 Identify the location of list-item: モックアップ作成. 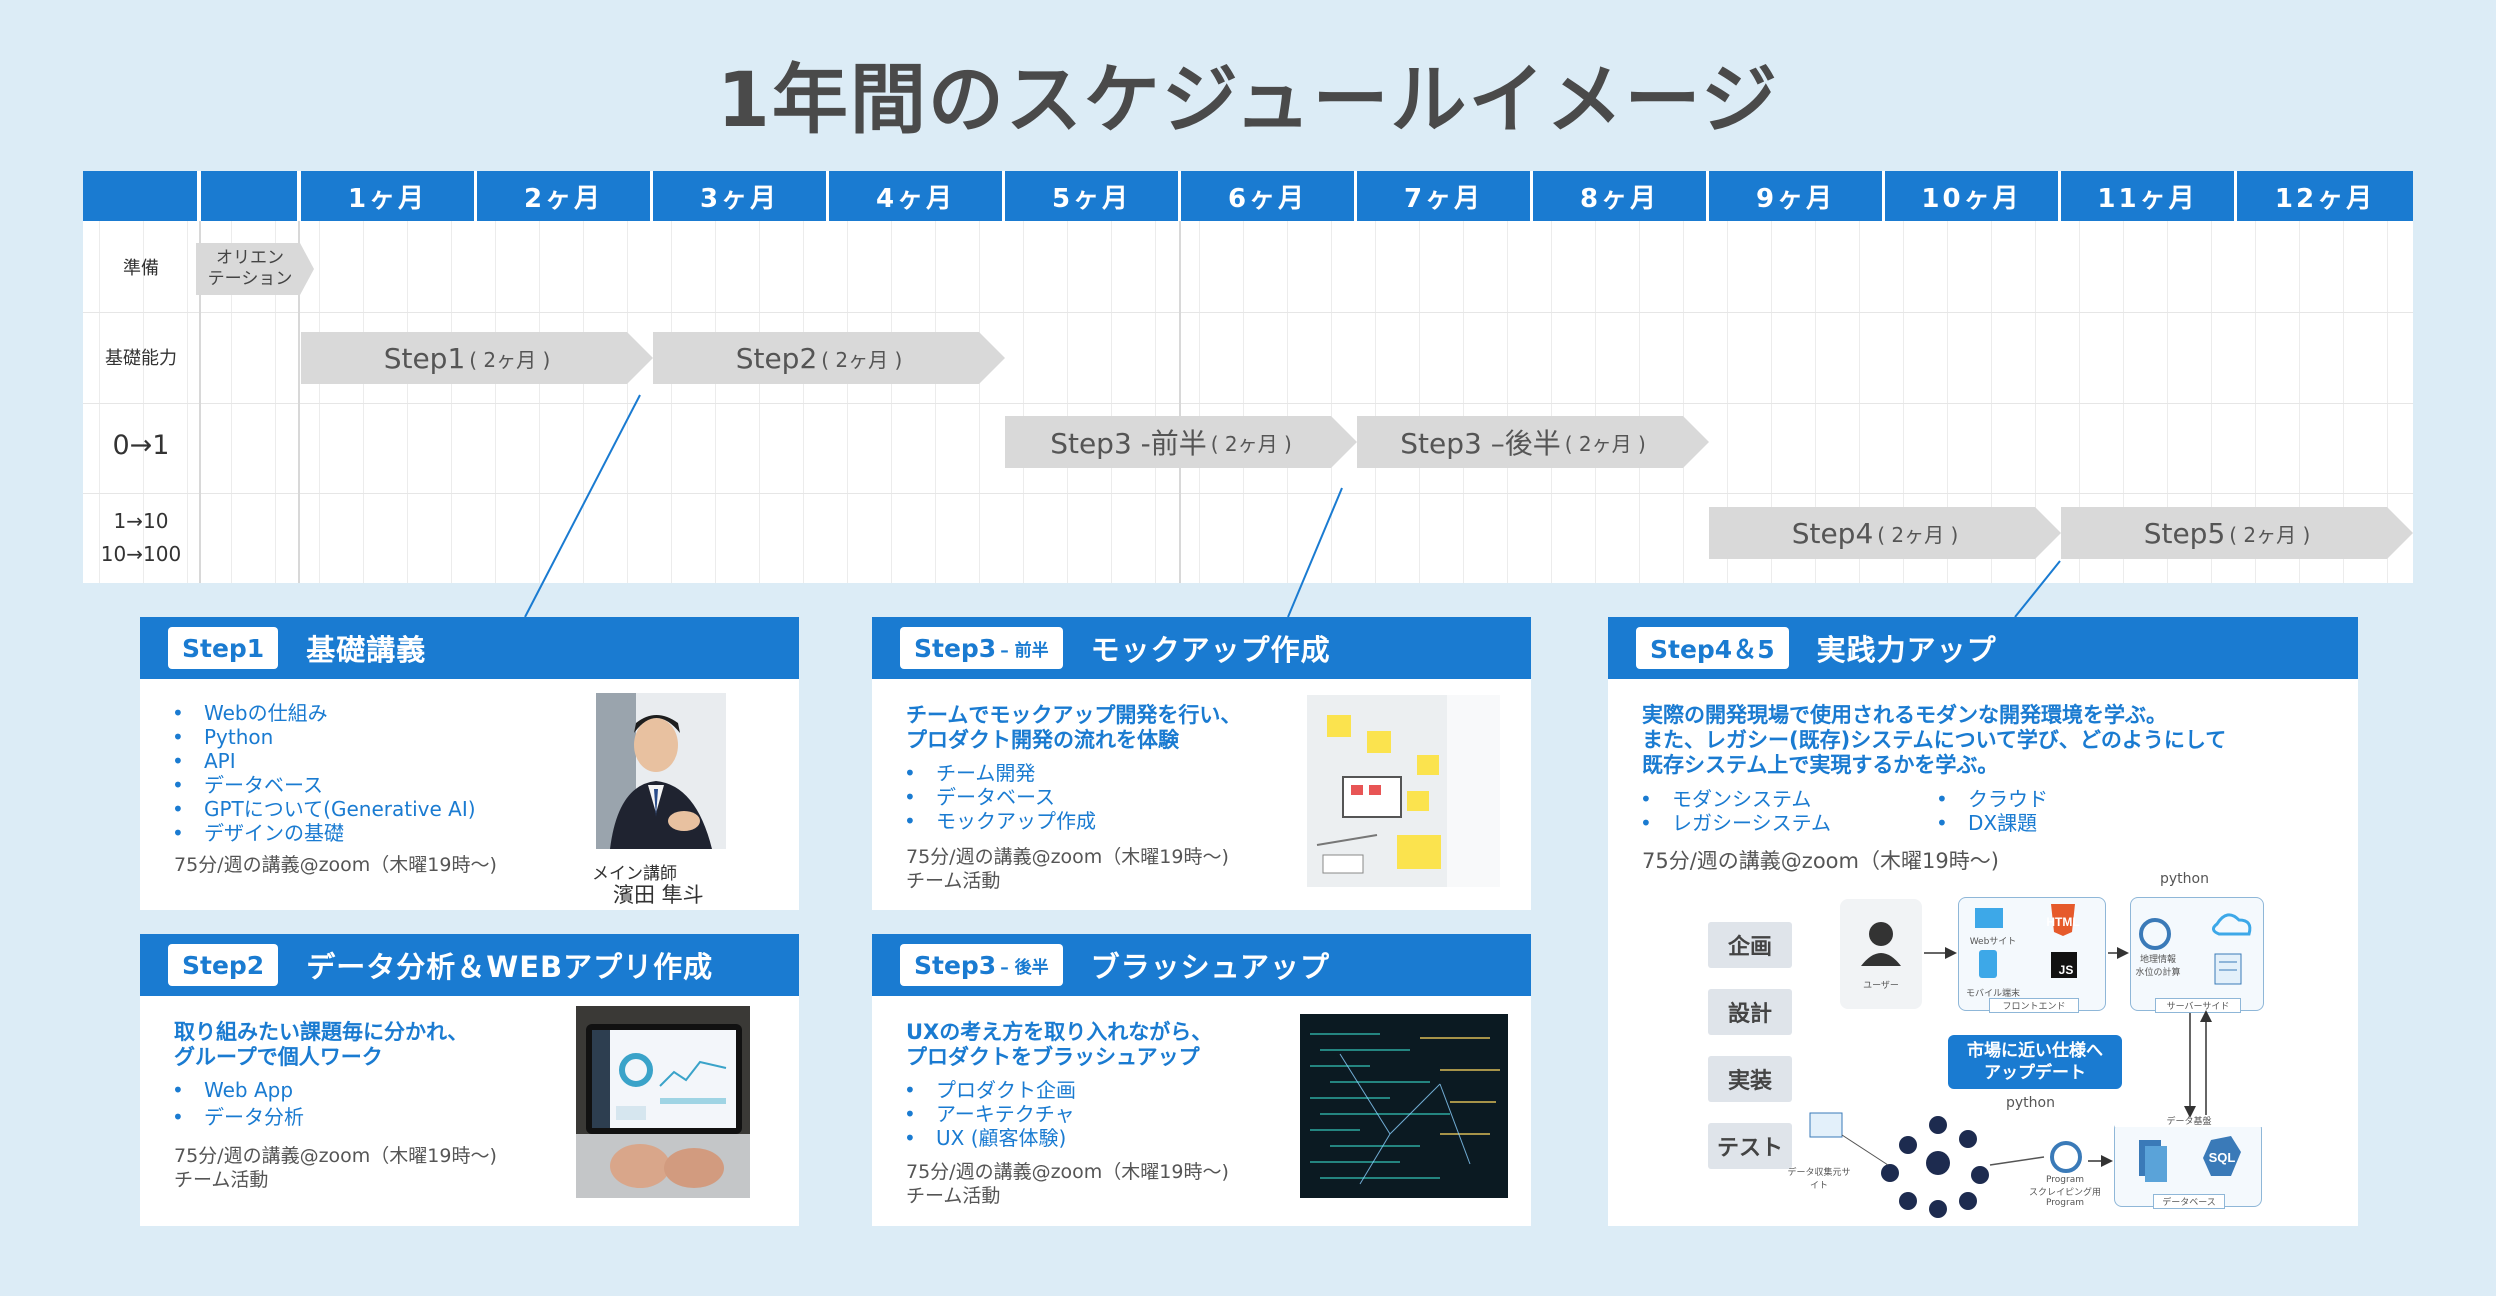
(999, 821).